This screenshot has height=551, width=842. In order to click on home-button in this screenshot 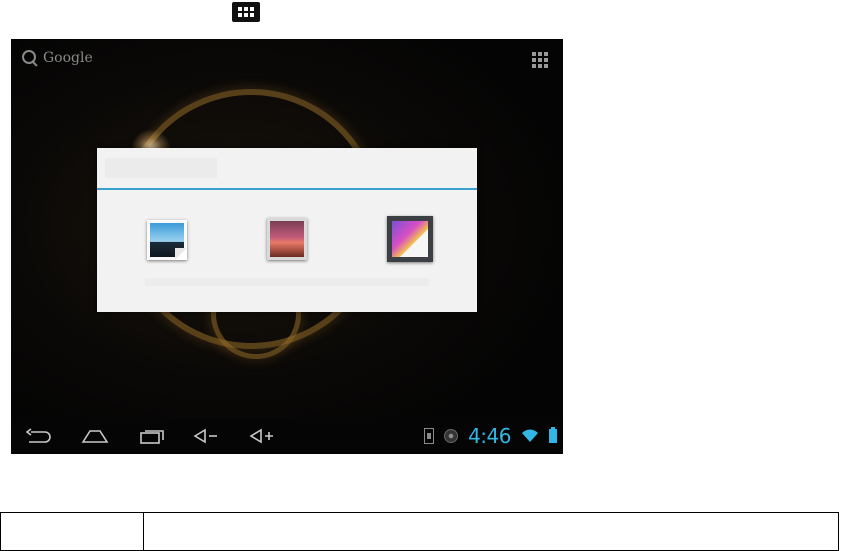, I will do `click(95, 436)`.